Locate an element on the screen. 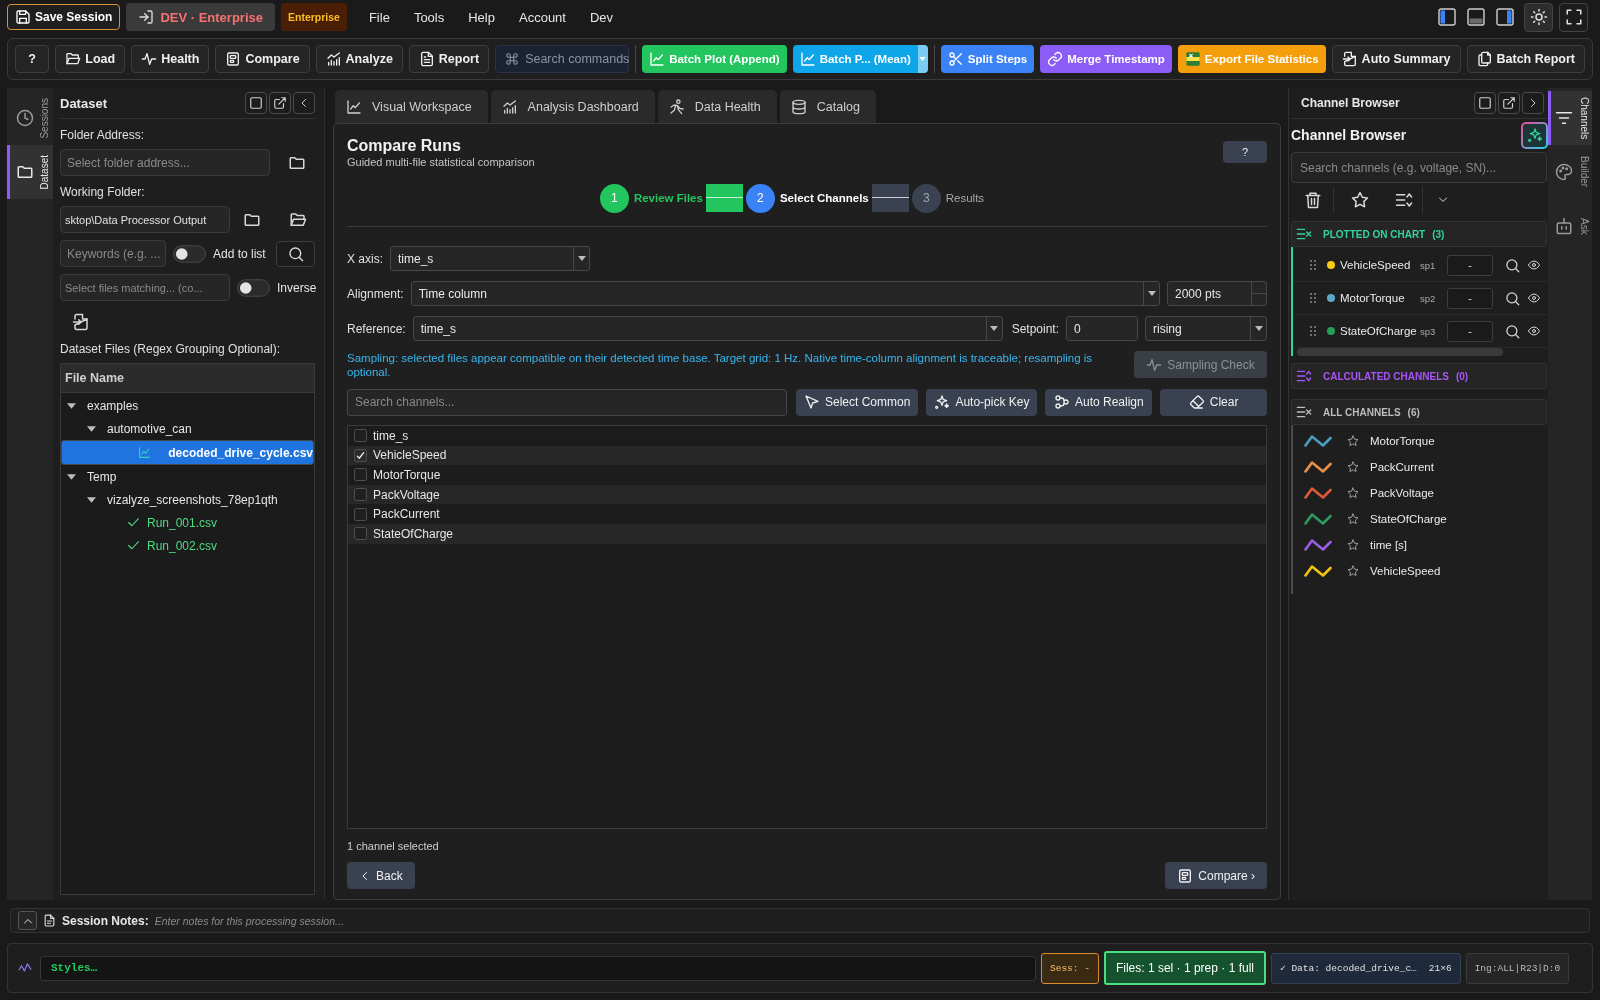  back-button: Back is located at coordinates (381, 875).